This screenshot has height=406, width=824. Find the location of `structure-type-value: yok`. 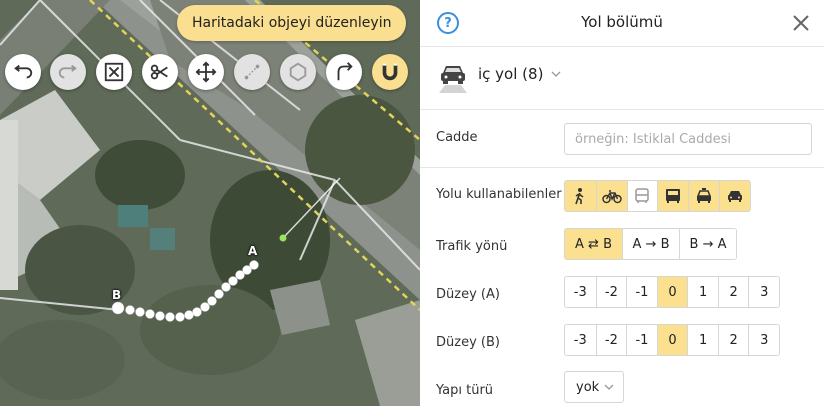

structure-type-value: yok is located at coordinates (588, 387).